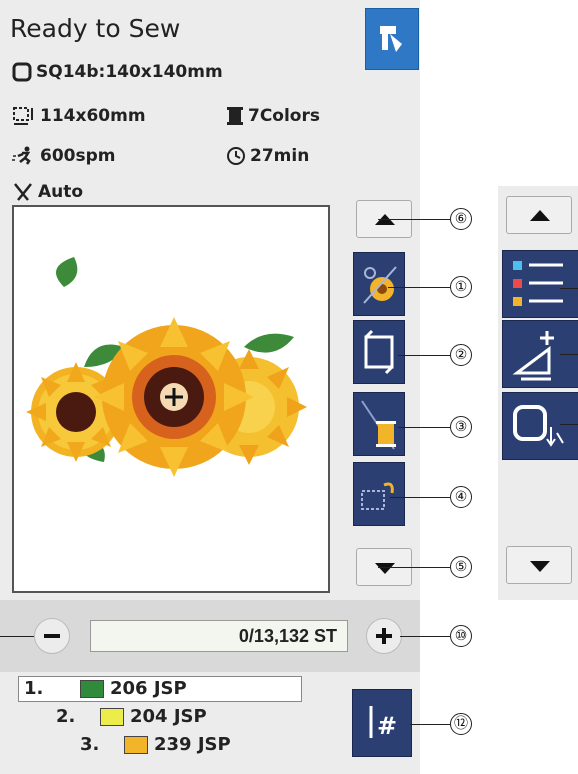 The height and width of the screenshot is (774, 578). I want to click on back-arrow-icon, so click(391, 39).